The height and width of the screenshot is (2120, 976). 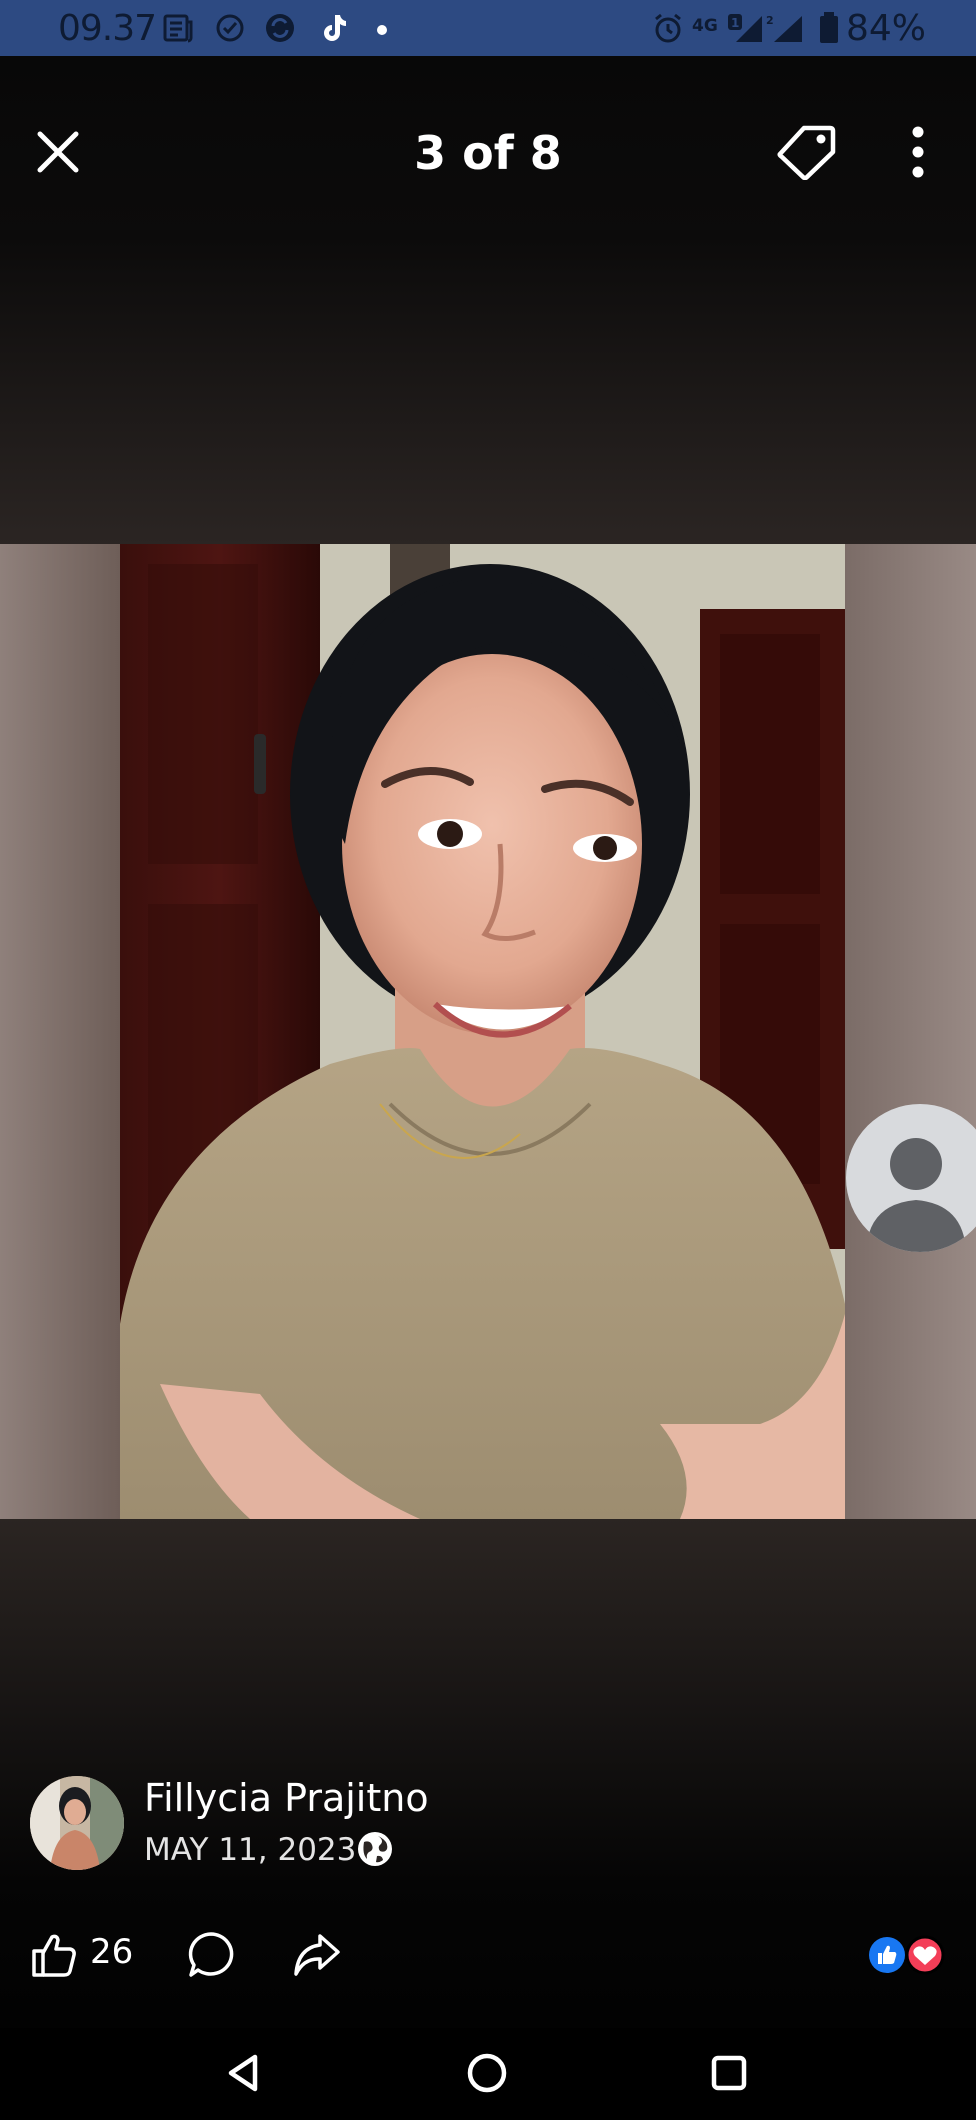 I want to click on share-button, so click(x=317, y=1955).